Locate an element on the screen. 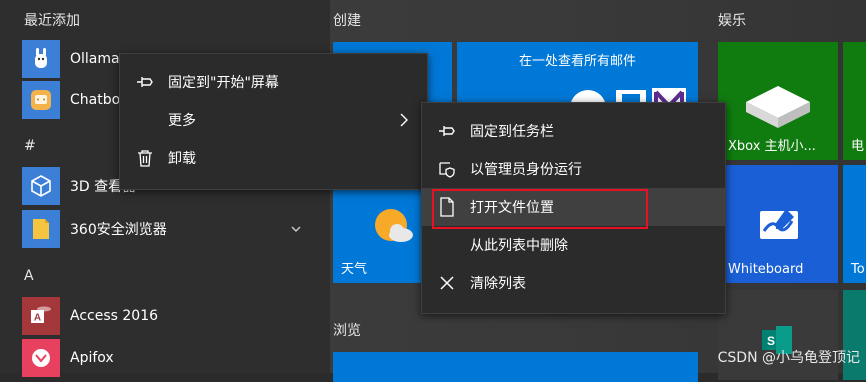 The height and width of the screenshot is (382, 866). access-icon: A is located at coordinates (41, 316).